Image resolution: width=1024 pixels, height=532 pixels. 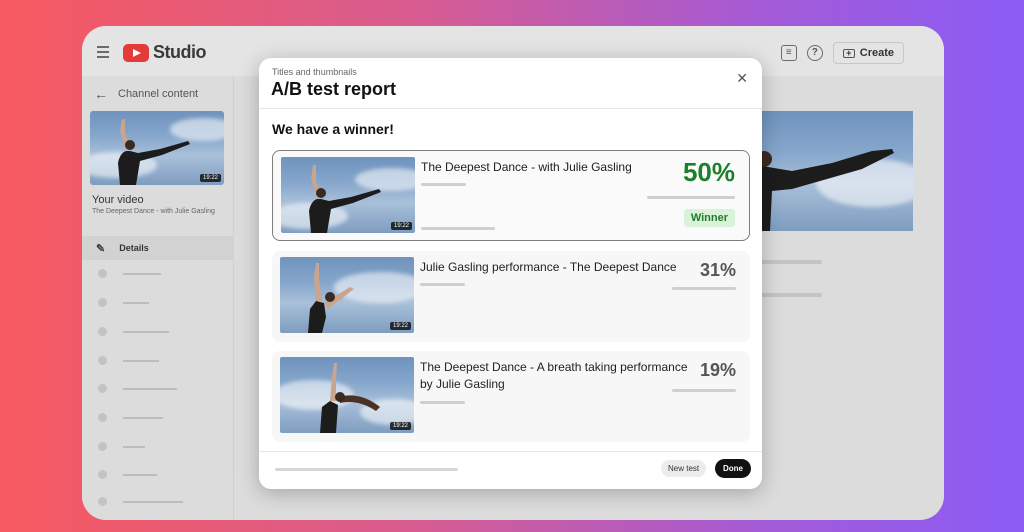 What do you see at coordinates (733, 468) in the screenshot?
I see `done-button: Done` at bounding box center [733, 468].